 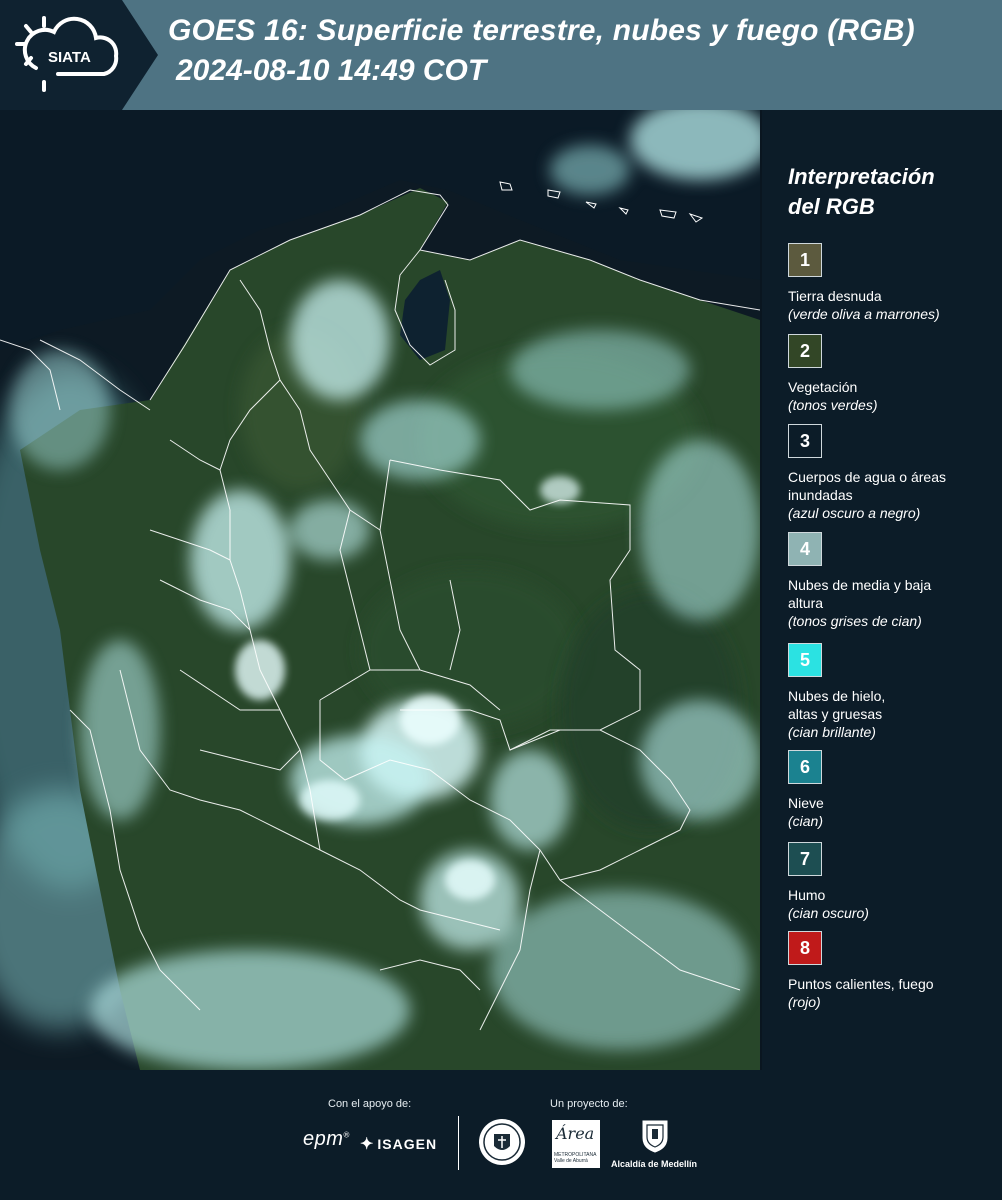 What do you see at coordinates (367, 1144) in the screenshot?
I see `isagen-mark-icon: ✦` at bounding box center [367, 1144].